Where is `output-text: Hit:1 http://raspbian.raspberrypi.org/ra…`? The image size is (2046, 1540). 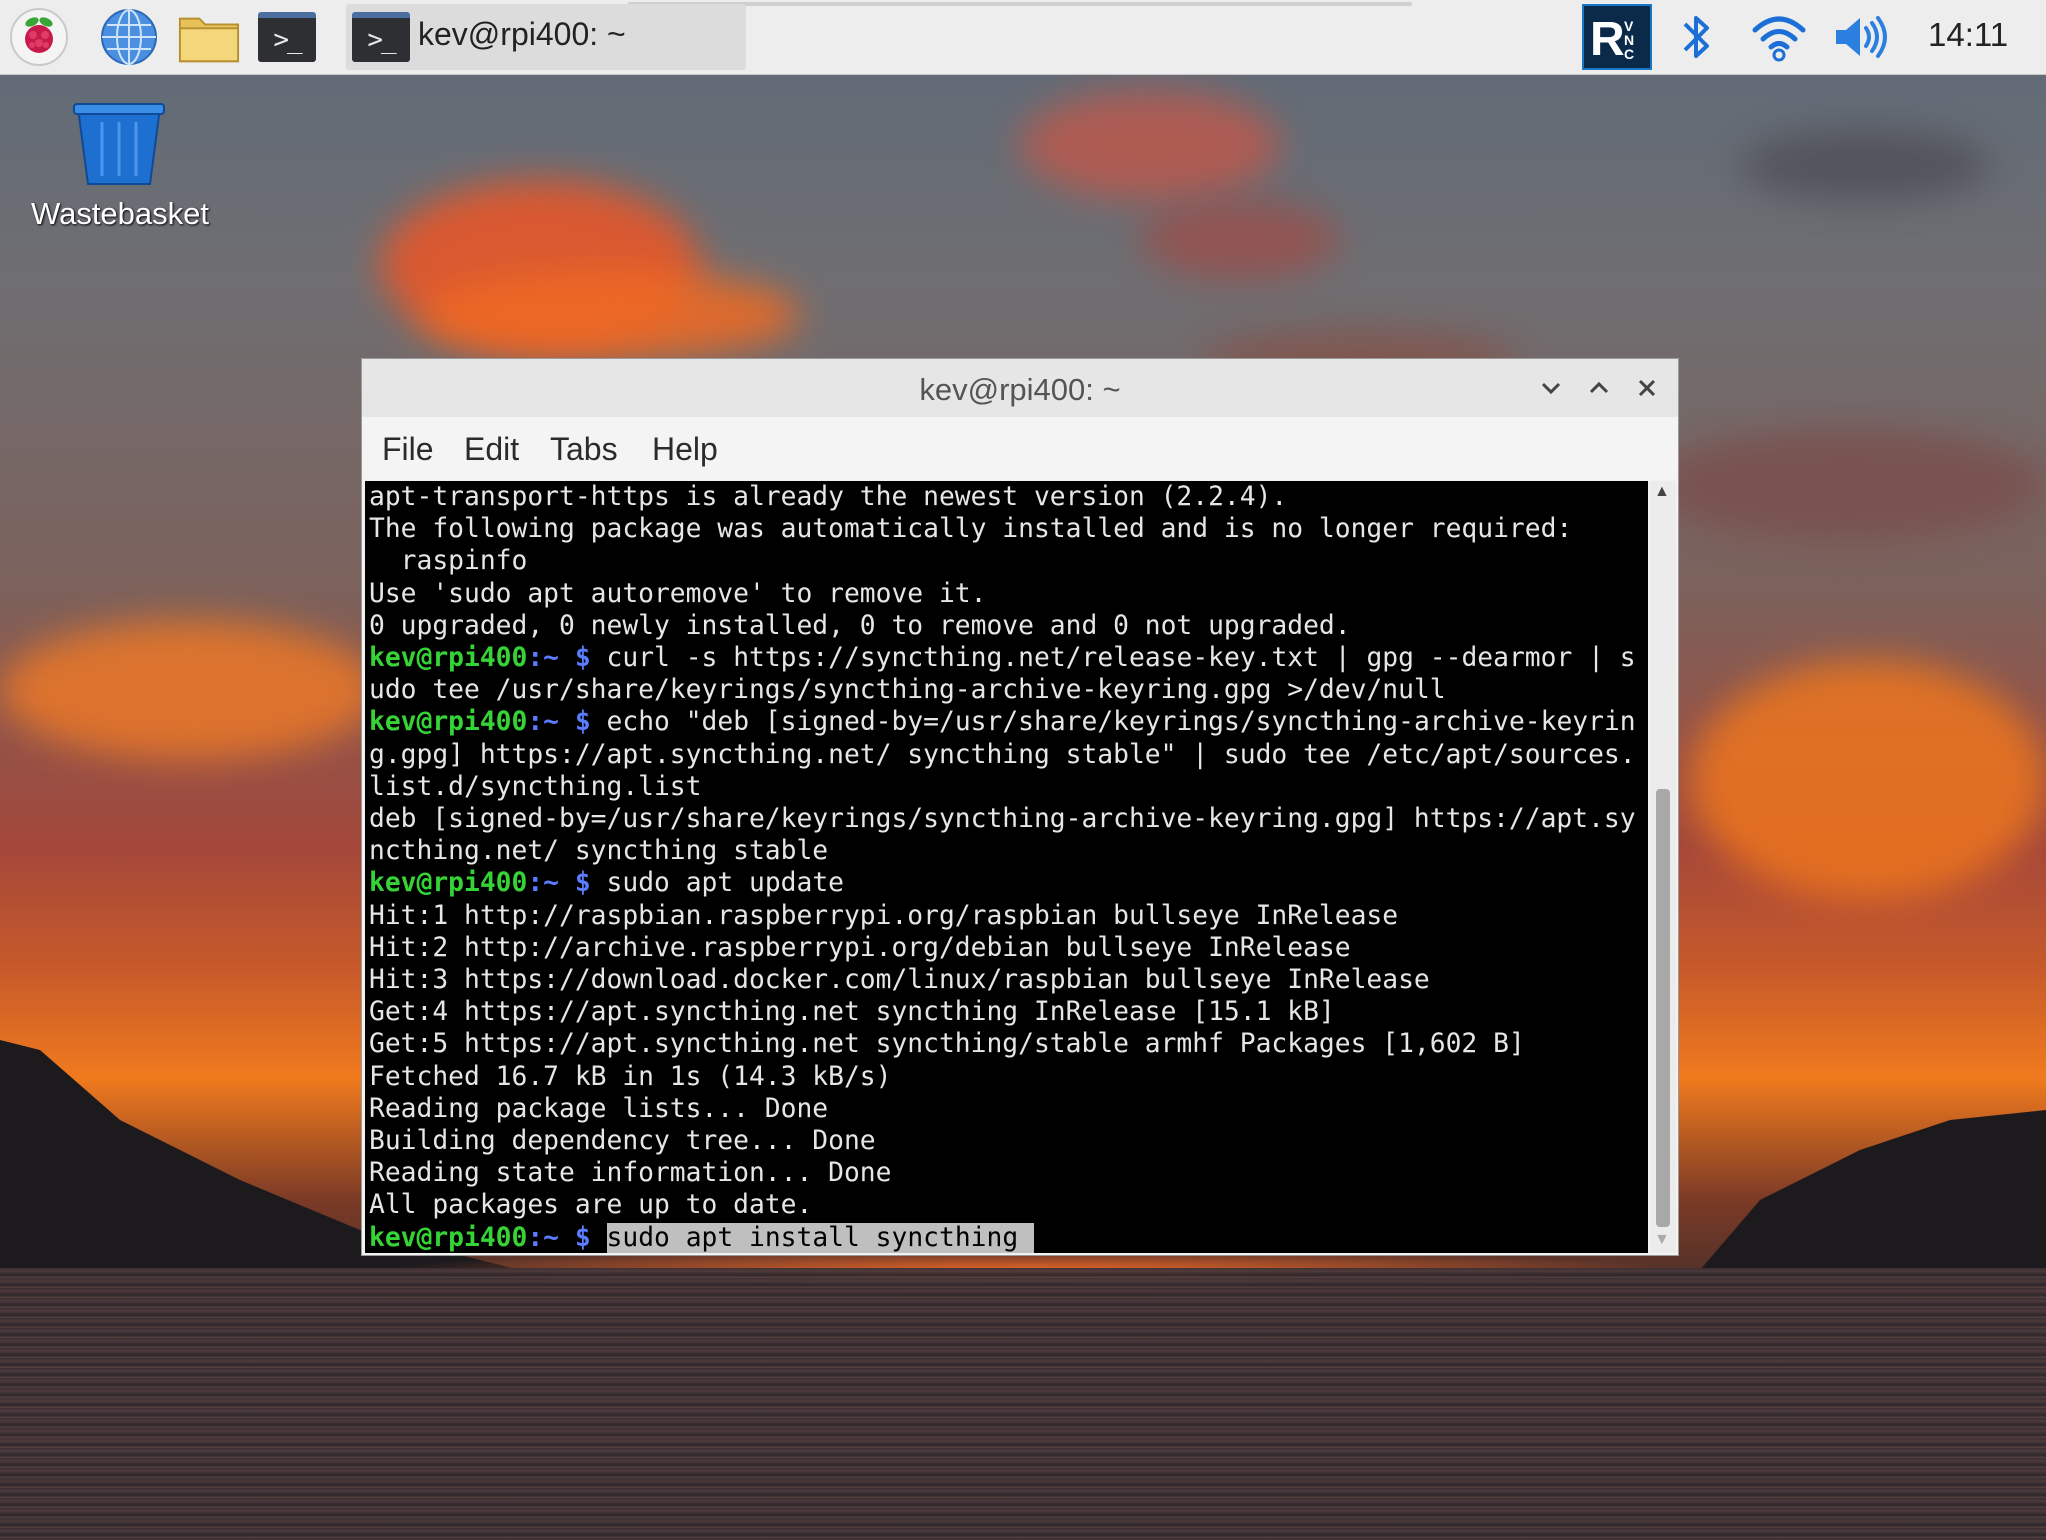
output-text: Hit:1 http://raspbian.raspberrypi.org/ra… is located at coordinates (884, 915).